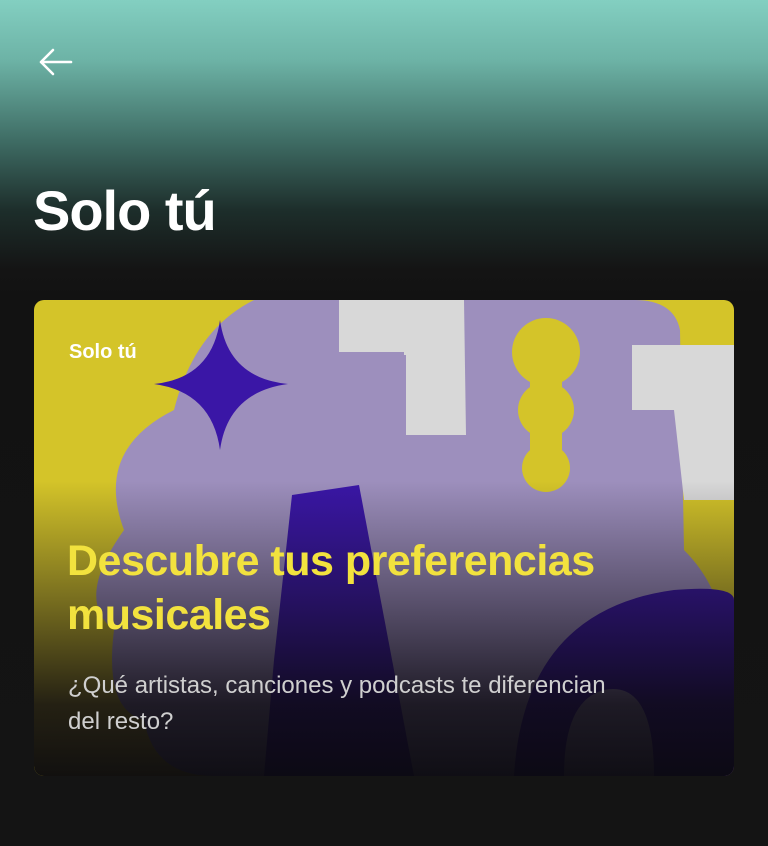 This screenshot has width=768, height=846. Describe the element at coordinates (103, 352) in the screenshot. I see `card-tag: Solo tú` at that location.